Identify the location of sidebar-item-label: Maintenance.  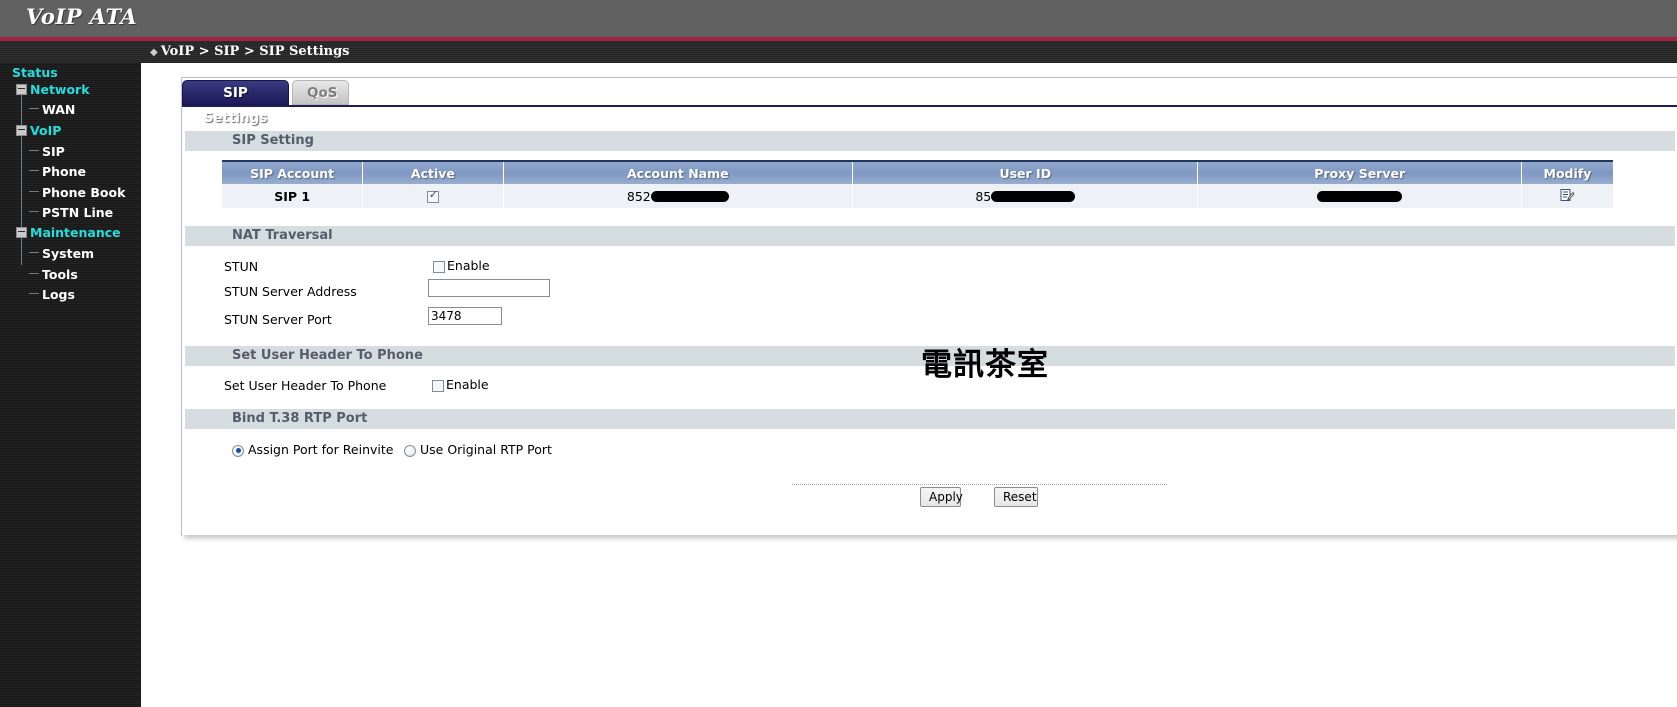
(75, 232).